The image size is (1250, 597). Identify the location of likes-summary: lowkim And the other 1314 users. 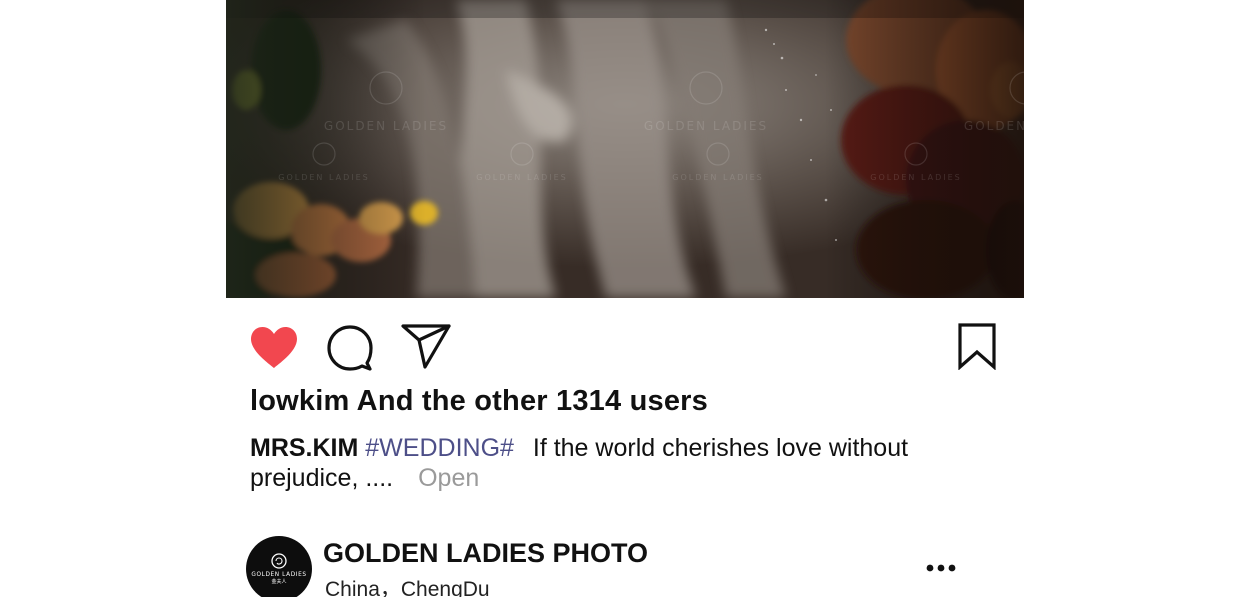
(479, 401).